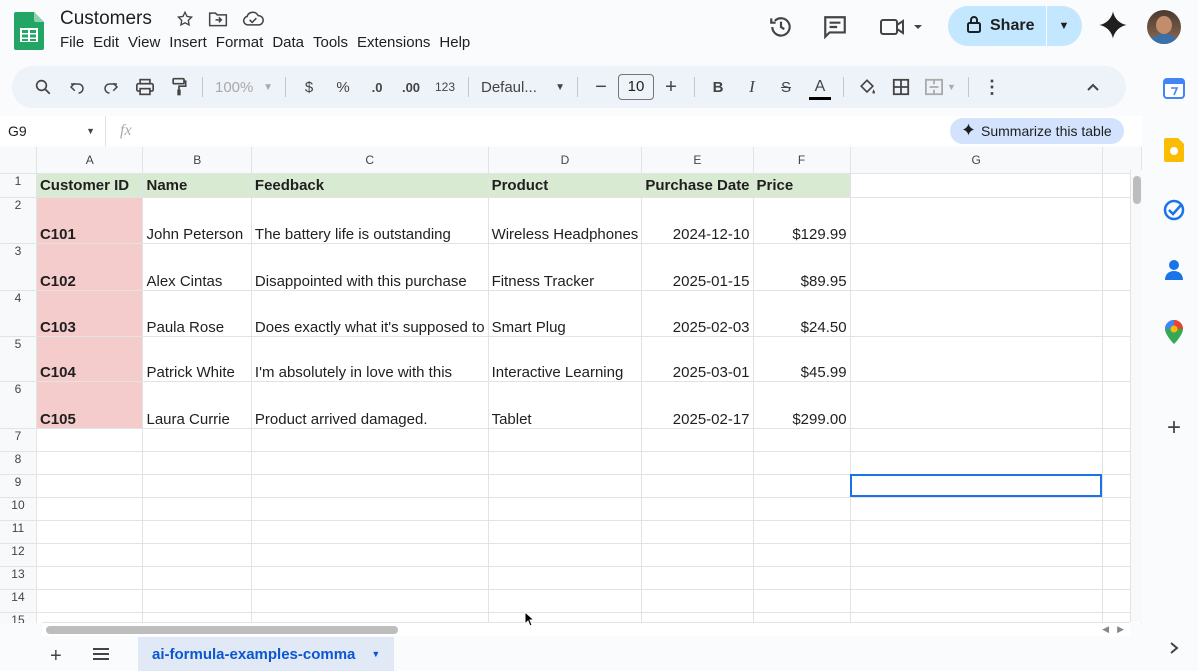 Image resolution: width=1198 pixels, height=671 pixels. What do you see at coordinates (636, 87) in the screenshot?
I see `font-size-input: 10` at bounding box center [636, 87].